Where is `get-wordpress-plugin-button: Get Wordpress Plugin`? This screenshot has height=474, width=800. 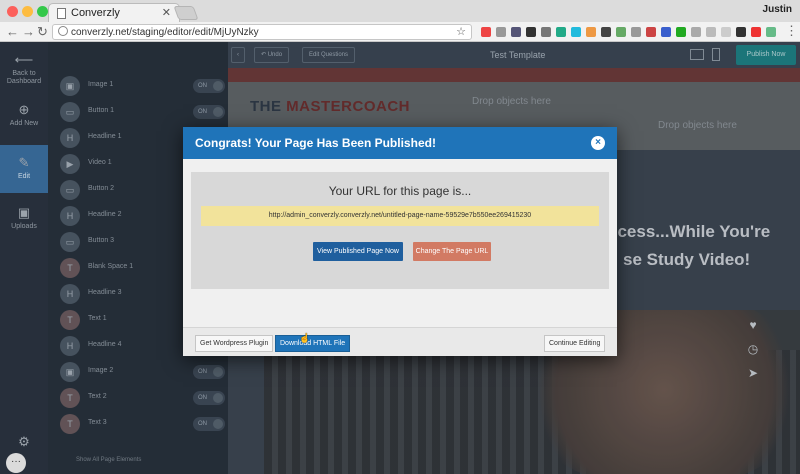 get-wordpress-plugin-button: Get Wordpress Plugin is located at coordinates (234, 343).